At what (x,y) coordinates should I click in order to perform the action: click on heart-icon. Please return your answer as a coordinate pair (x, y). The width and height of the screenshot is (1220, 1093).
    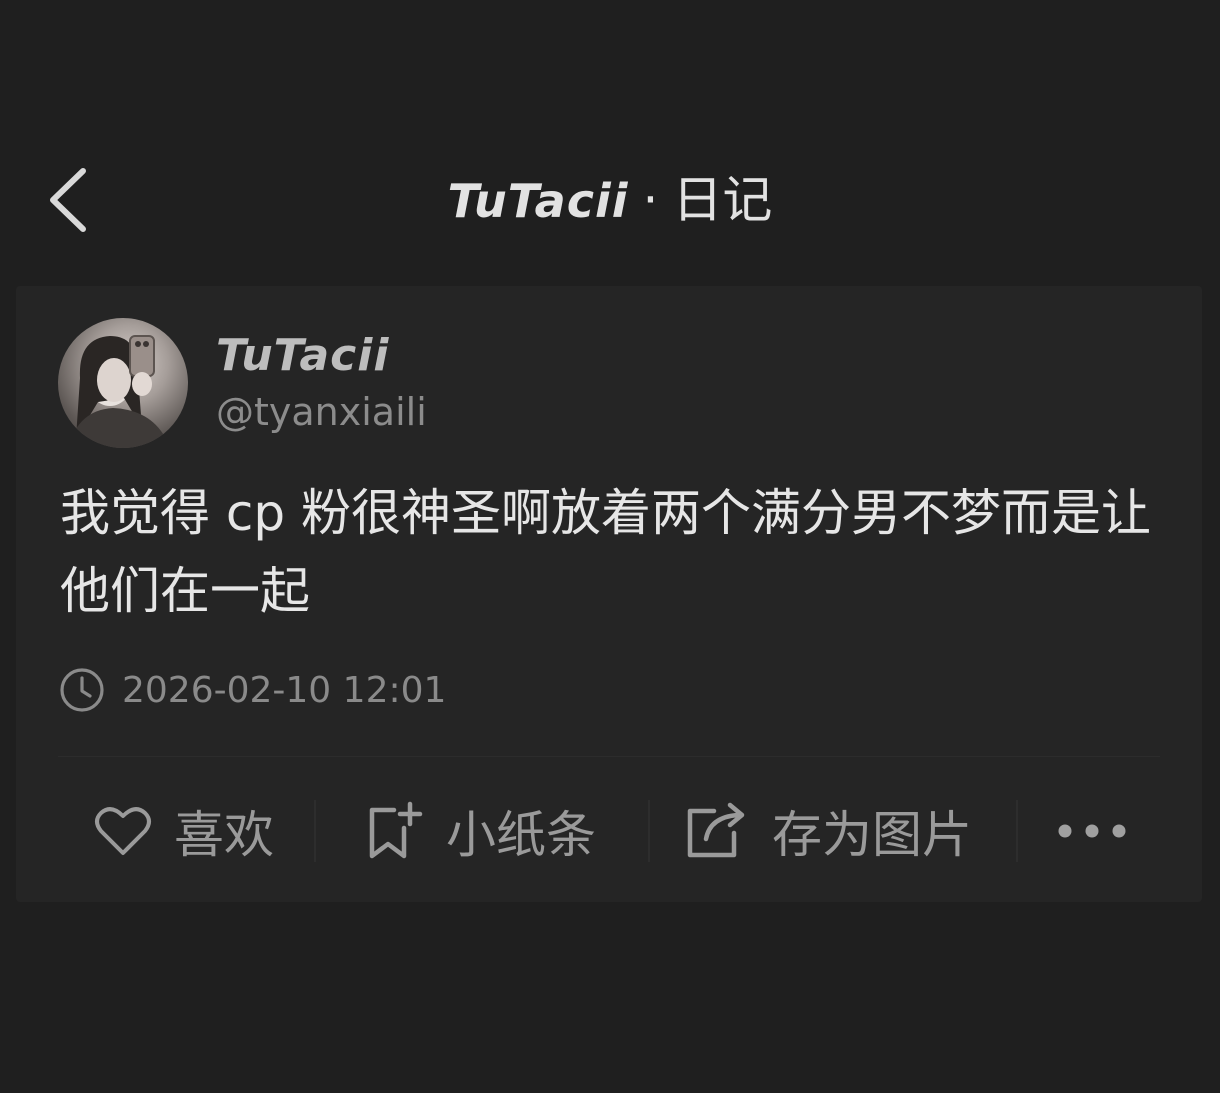
    Looking at the image, I should click on (123, 831).